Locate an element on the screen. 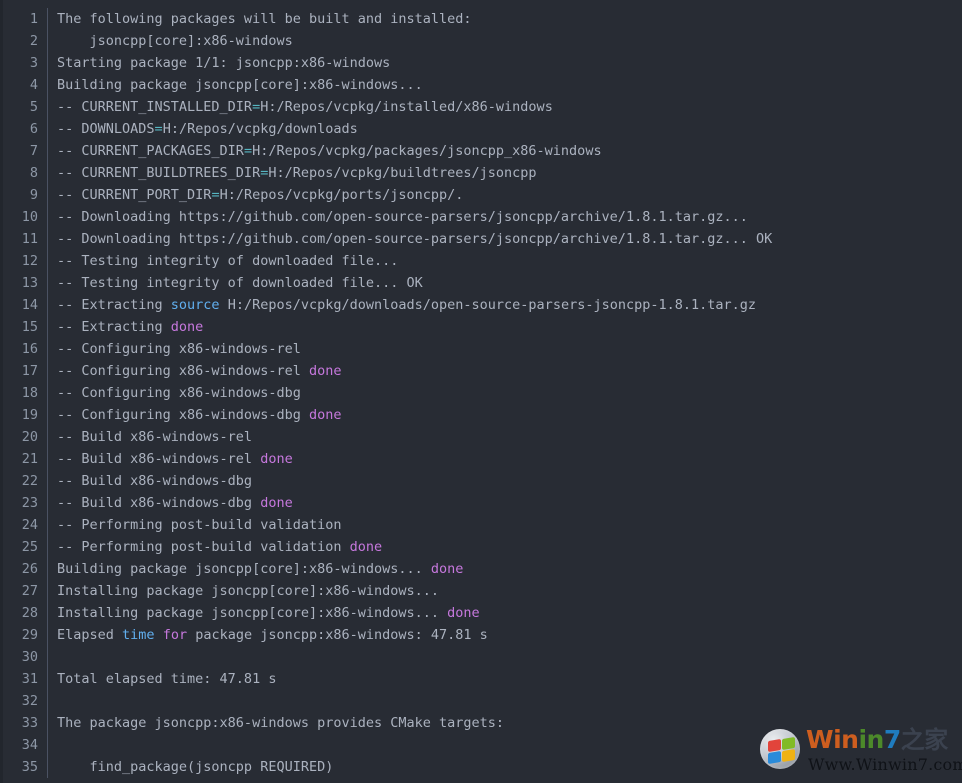  code-line: 23 -- Build x86-windows-dbg done is located at coordinates (481, 503).